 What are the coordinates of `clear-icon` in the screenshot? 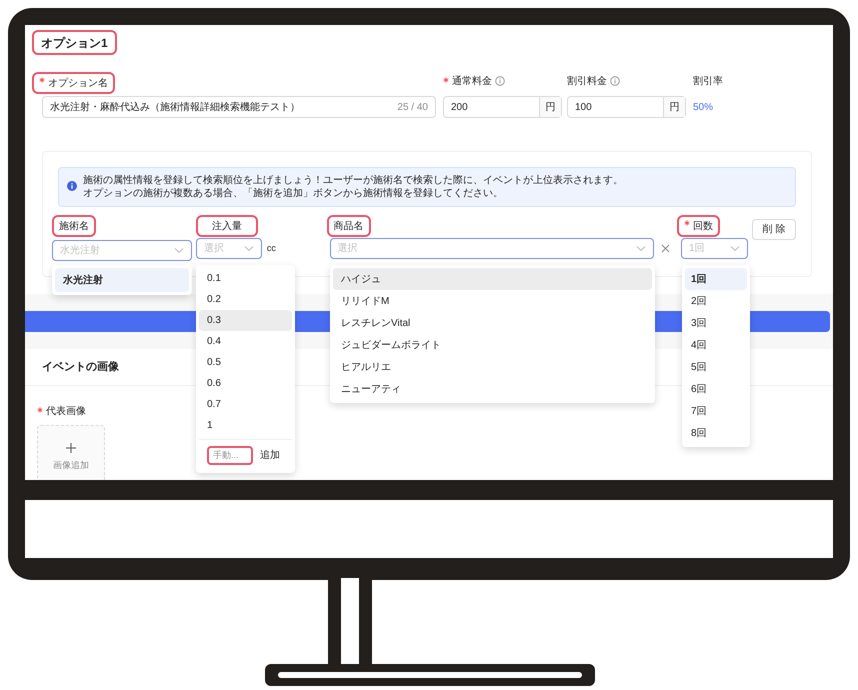 It's located at (665, 248).